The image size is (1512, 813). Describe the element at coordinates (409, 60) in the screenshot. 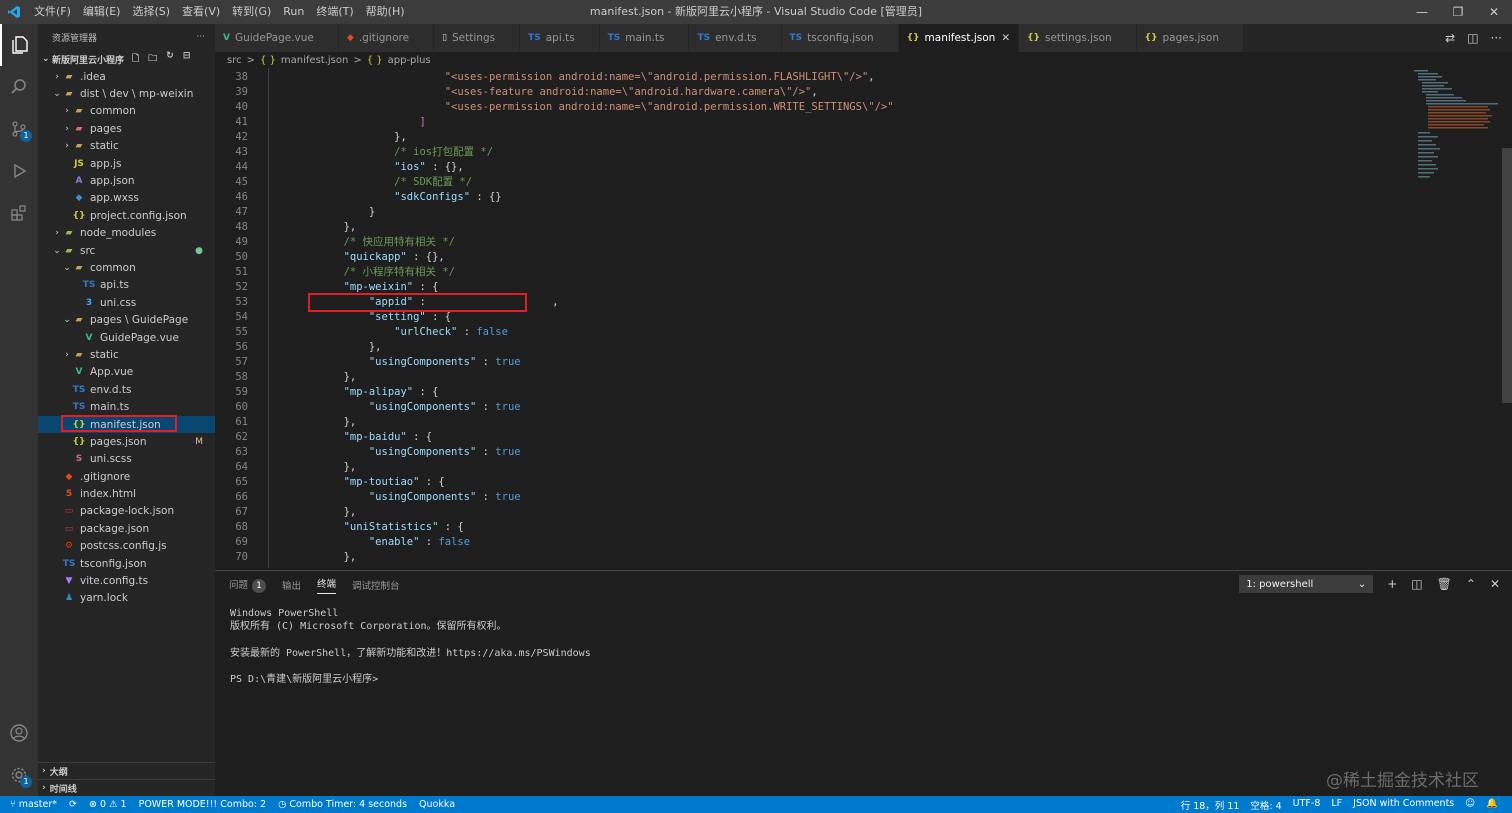

I see `breadcrumb-item: app-plus` at that location.